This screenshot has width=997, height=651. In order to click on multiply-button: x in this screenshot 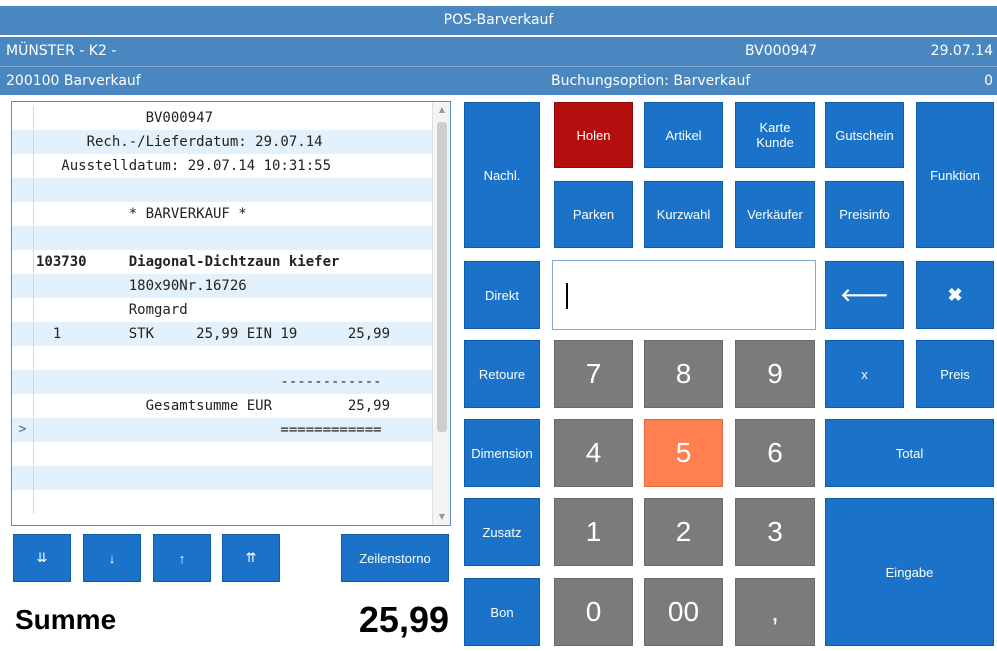, I will do `click(864, 374)`.